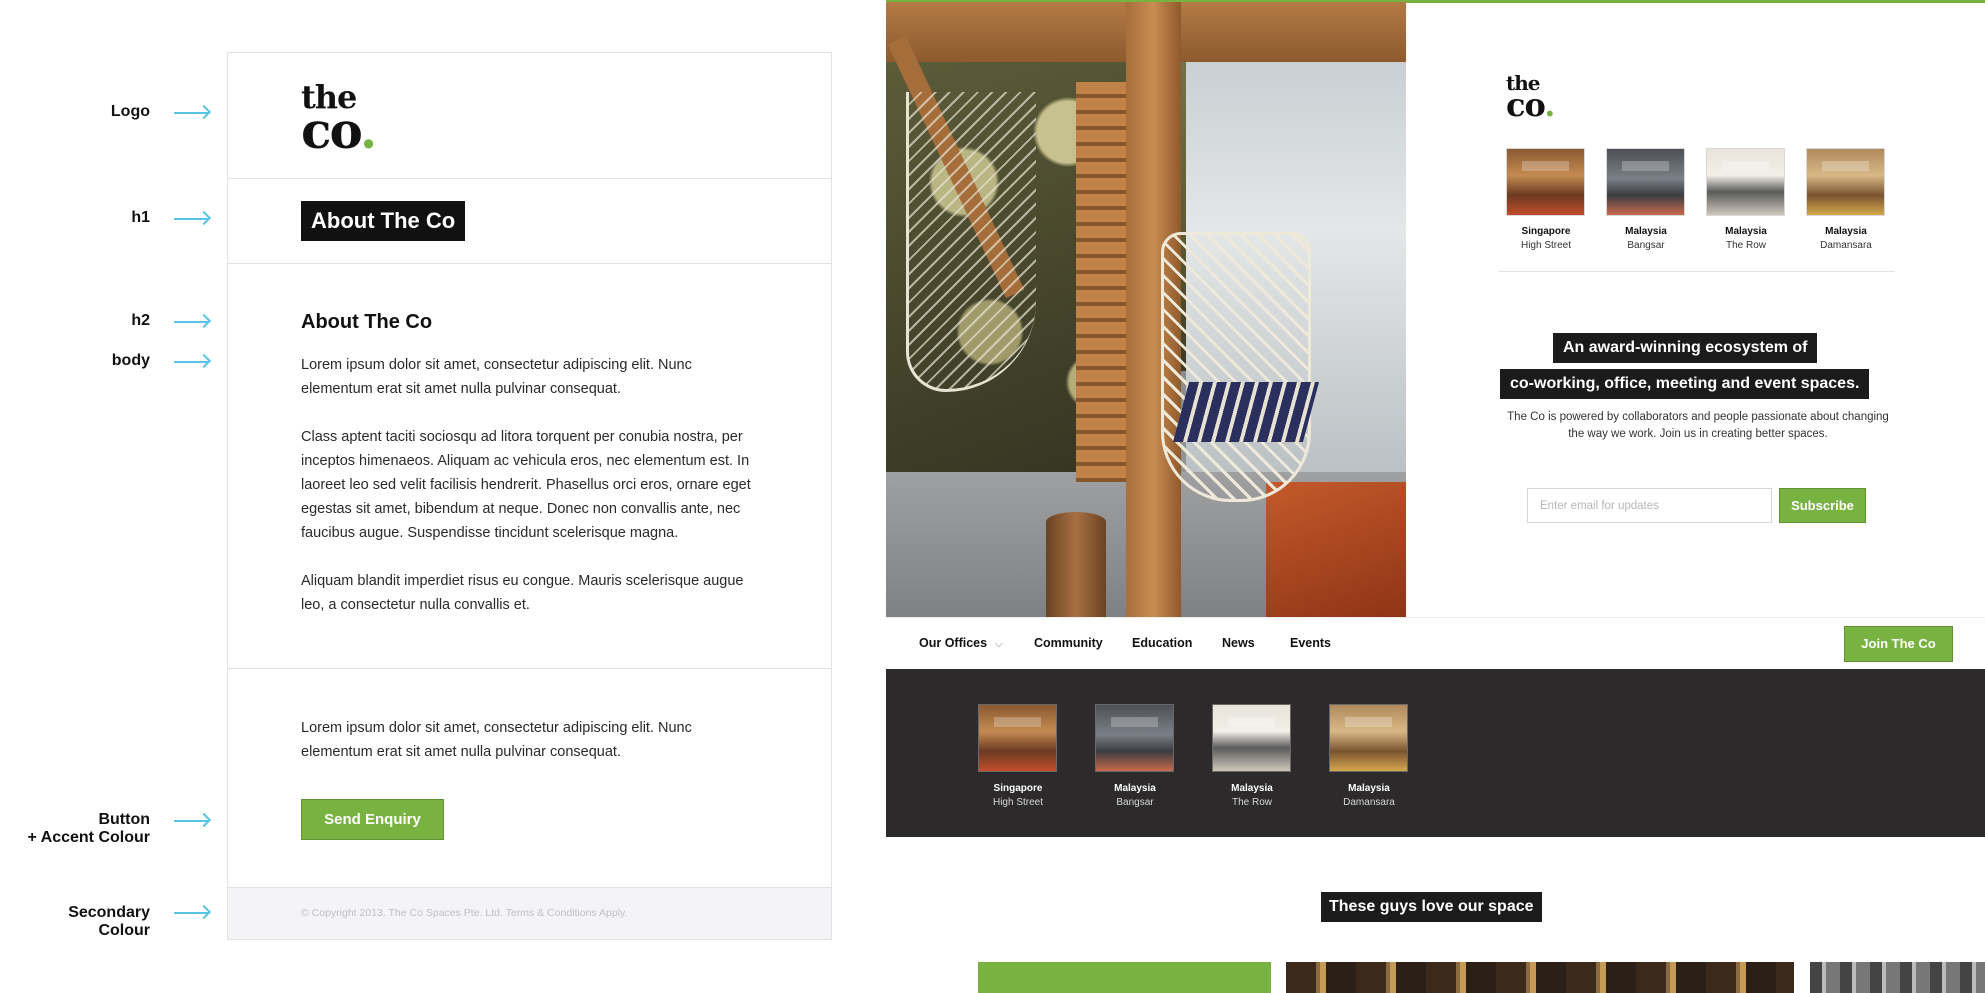 This screenshot has height=993, width=1985. Describe the element at coordinates (1525, 105) in the screenshot. I see `site-logo-word: co` at that location.